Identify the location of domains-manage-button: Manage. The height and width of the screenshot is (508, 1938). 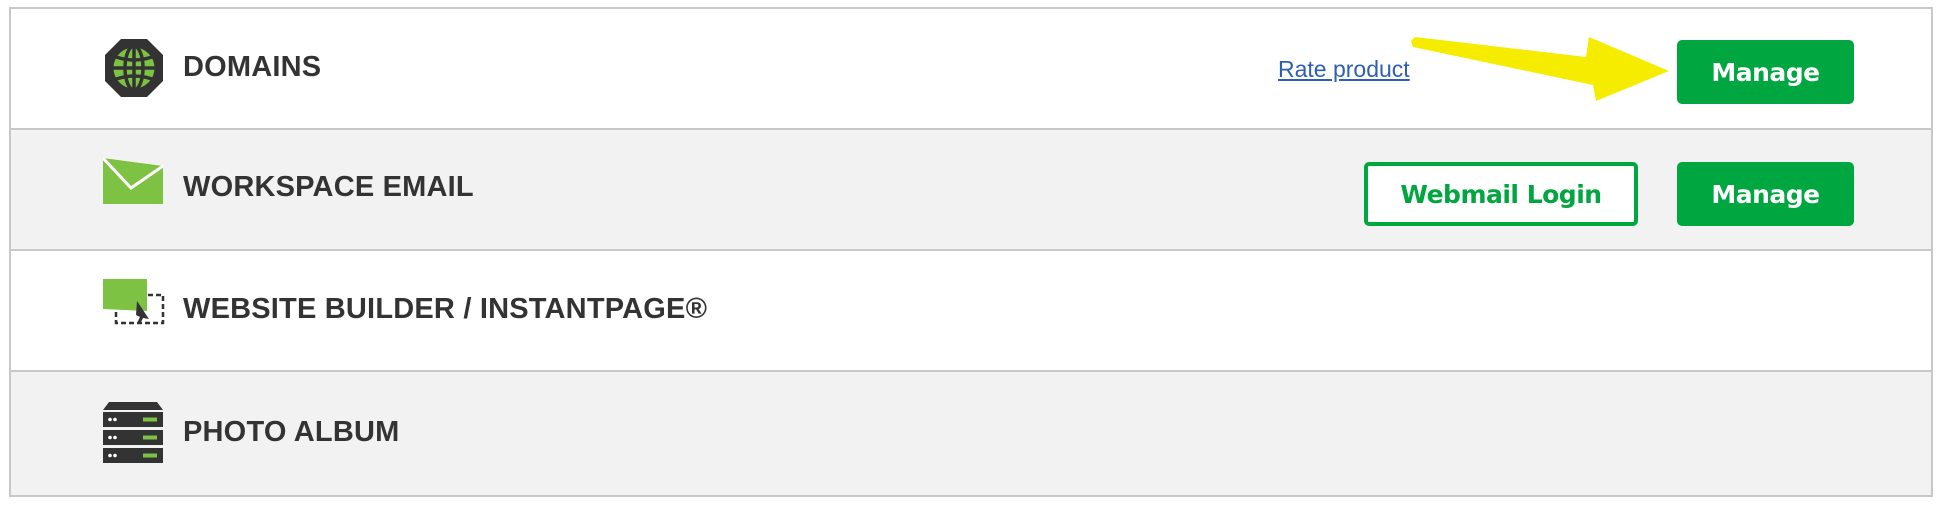
(1765, 72).